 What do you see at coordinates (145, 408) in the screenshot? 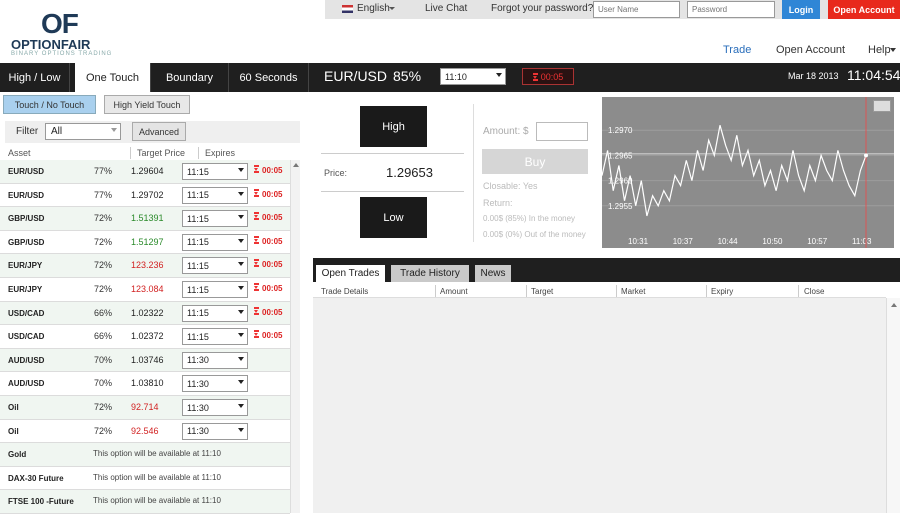
I see `asset-row: Oil 72% 92.714 11:30` at bounding box center [145, 408].